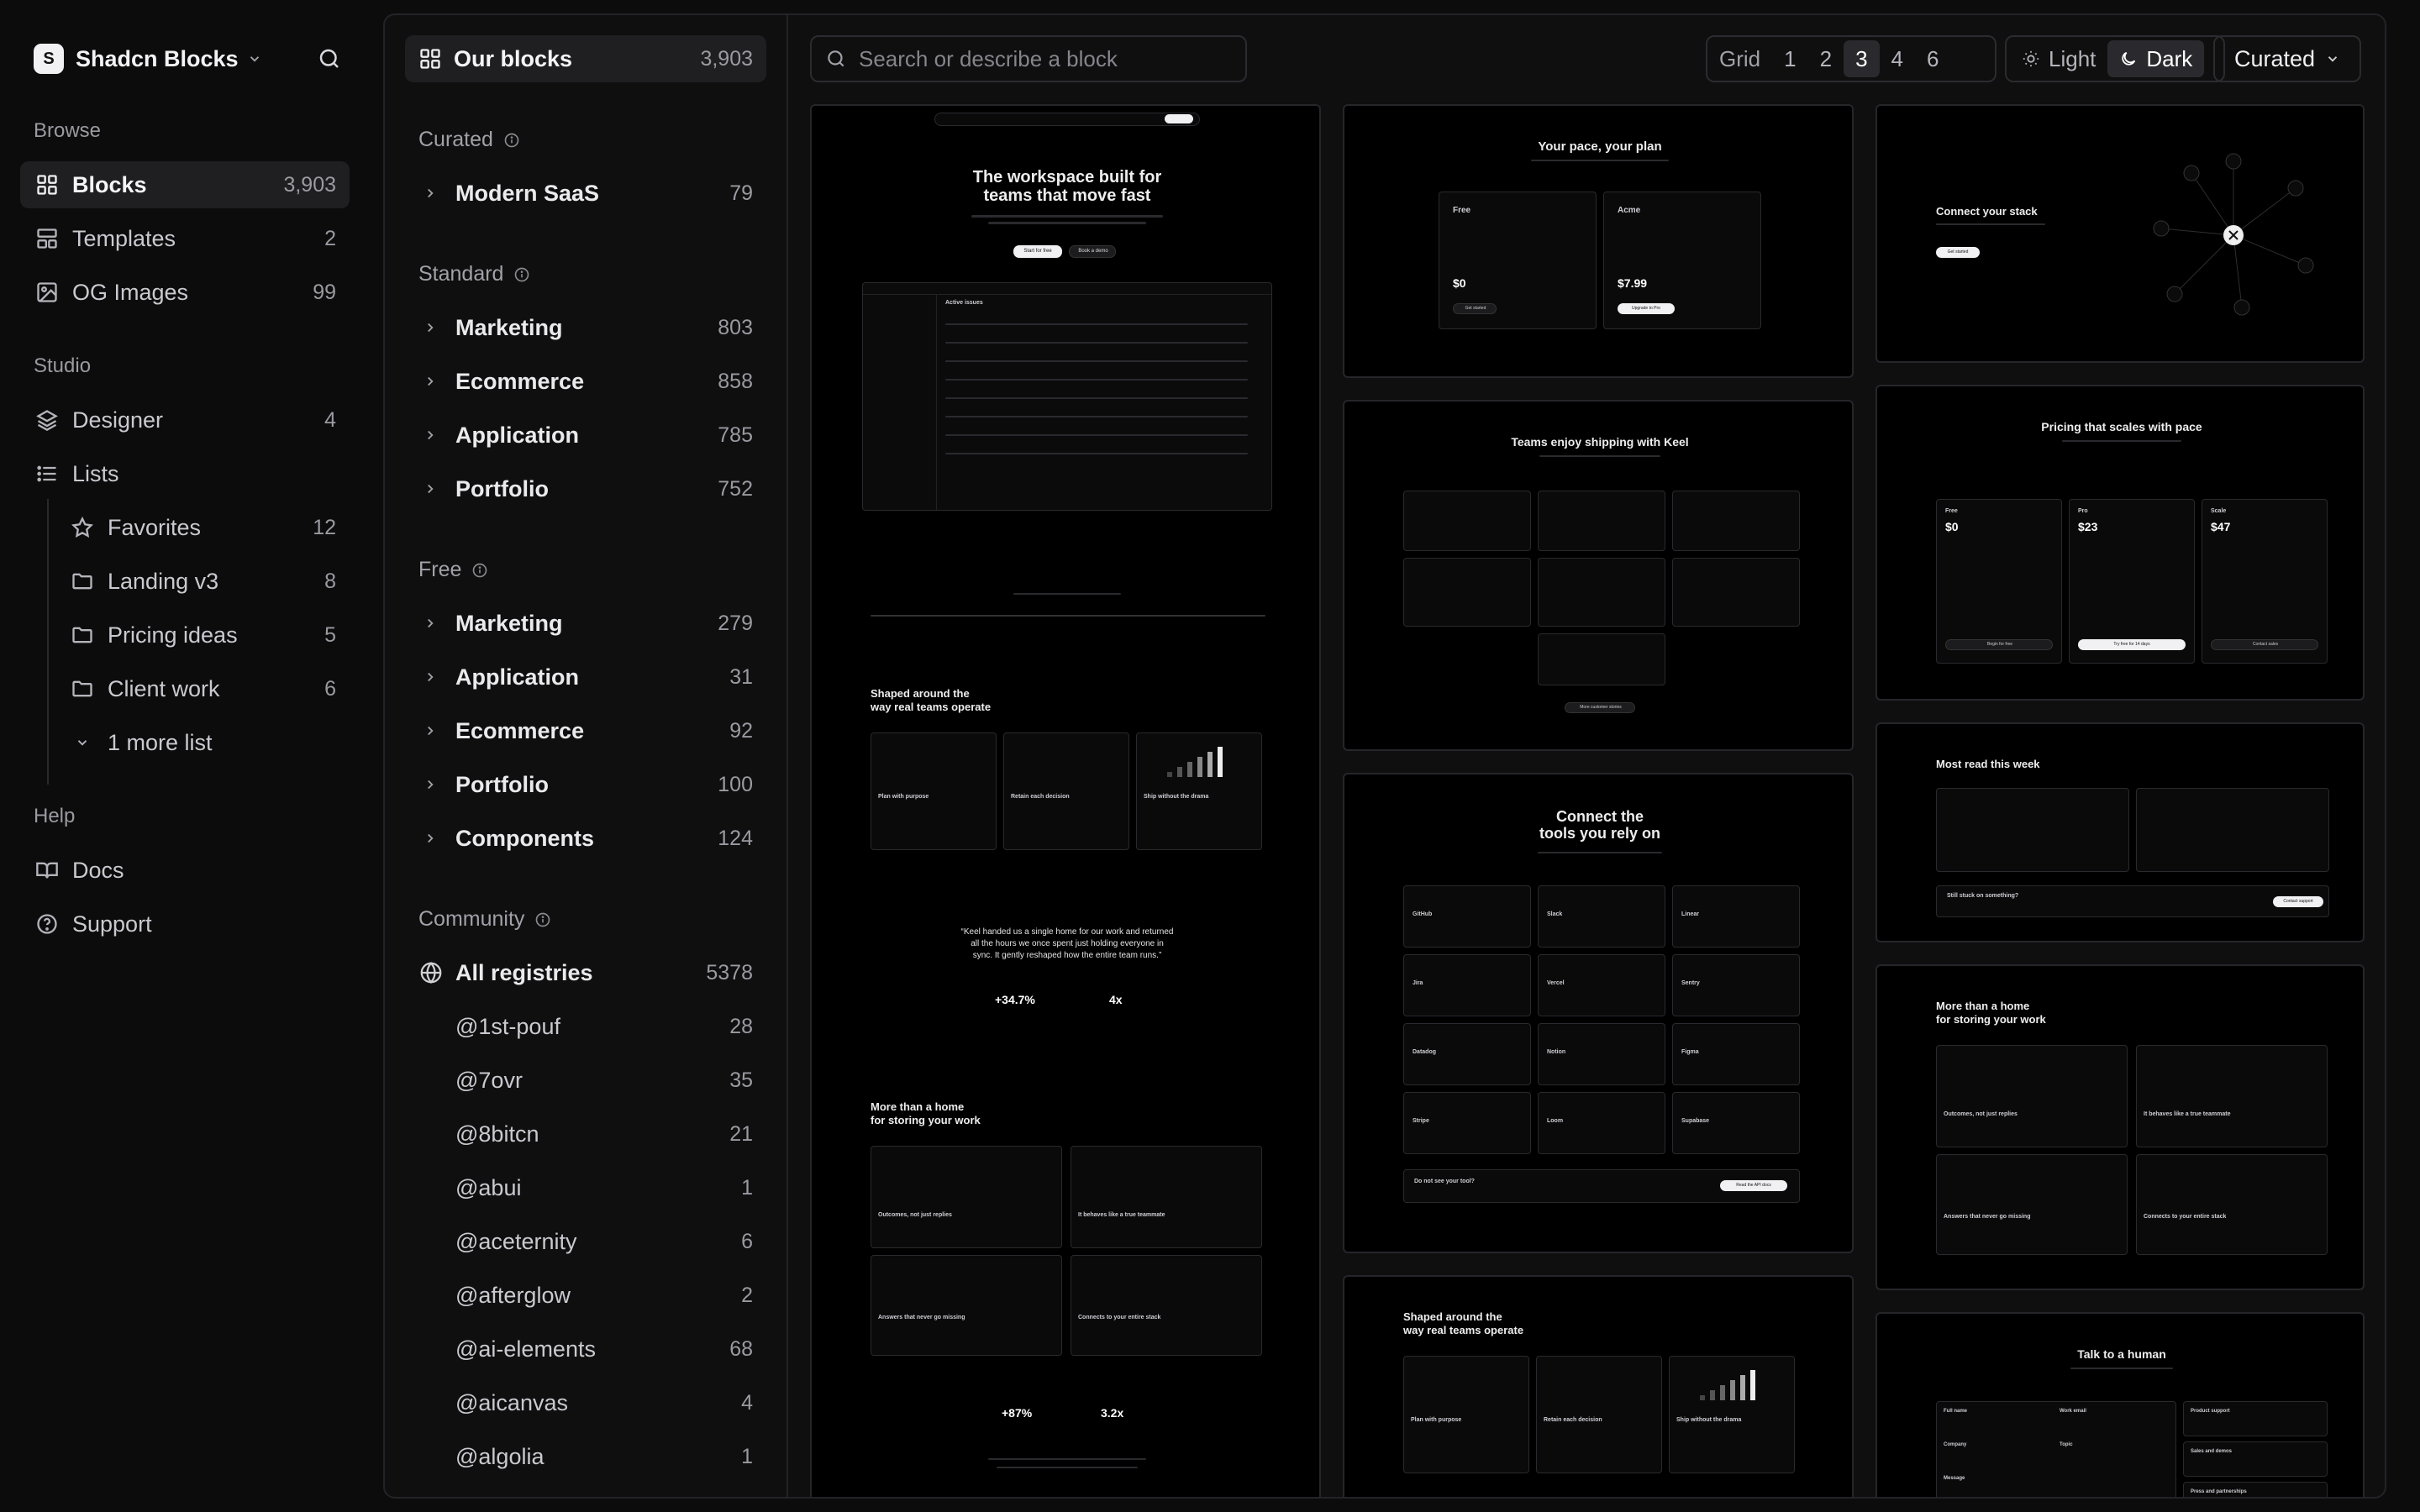 Image resolution: width=2420 pixels, height=1512 pixels. What do you see at coordinates (585, 488) in the screenshot?
I see `category-portfolio: Portfolio 752` at bounding box center [585, 488].